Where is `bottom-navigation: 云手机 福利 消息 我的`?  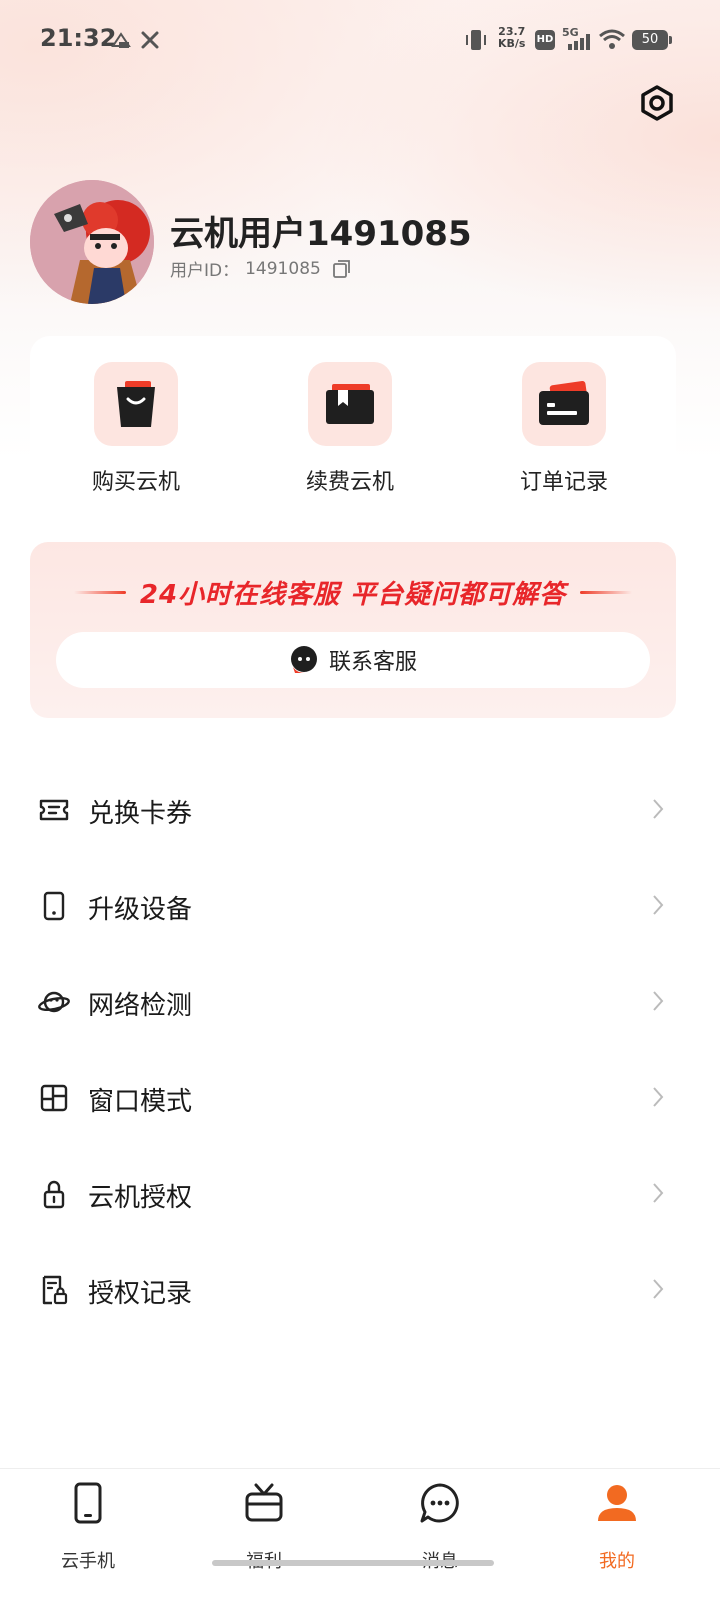 bottom-navigation: 云手机 福利 消息 我的 is located at coordinates (360, 1534).